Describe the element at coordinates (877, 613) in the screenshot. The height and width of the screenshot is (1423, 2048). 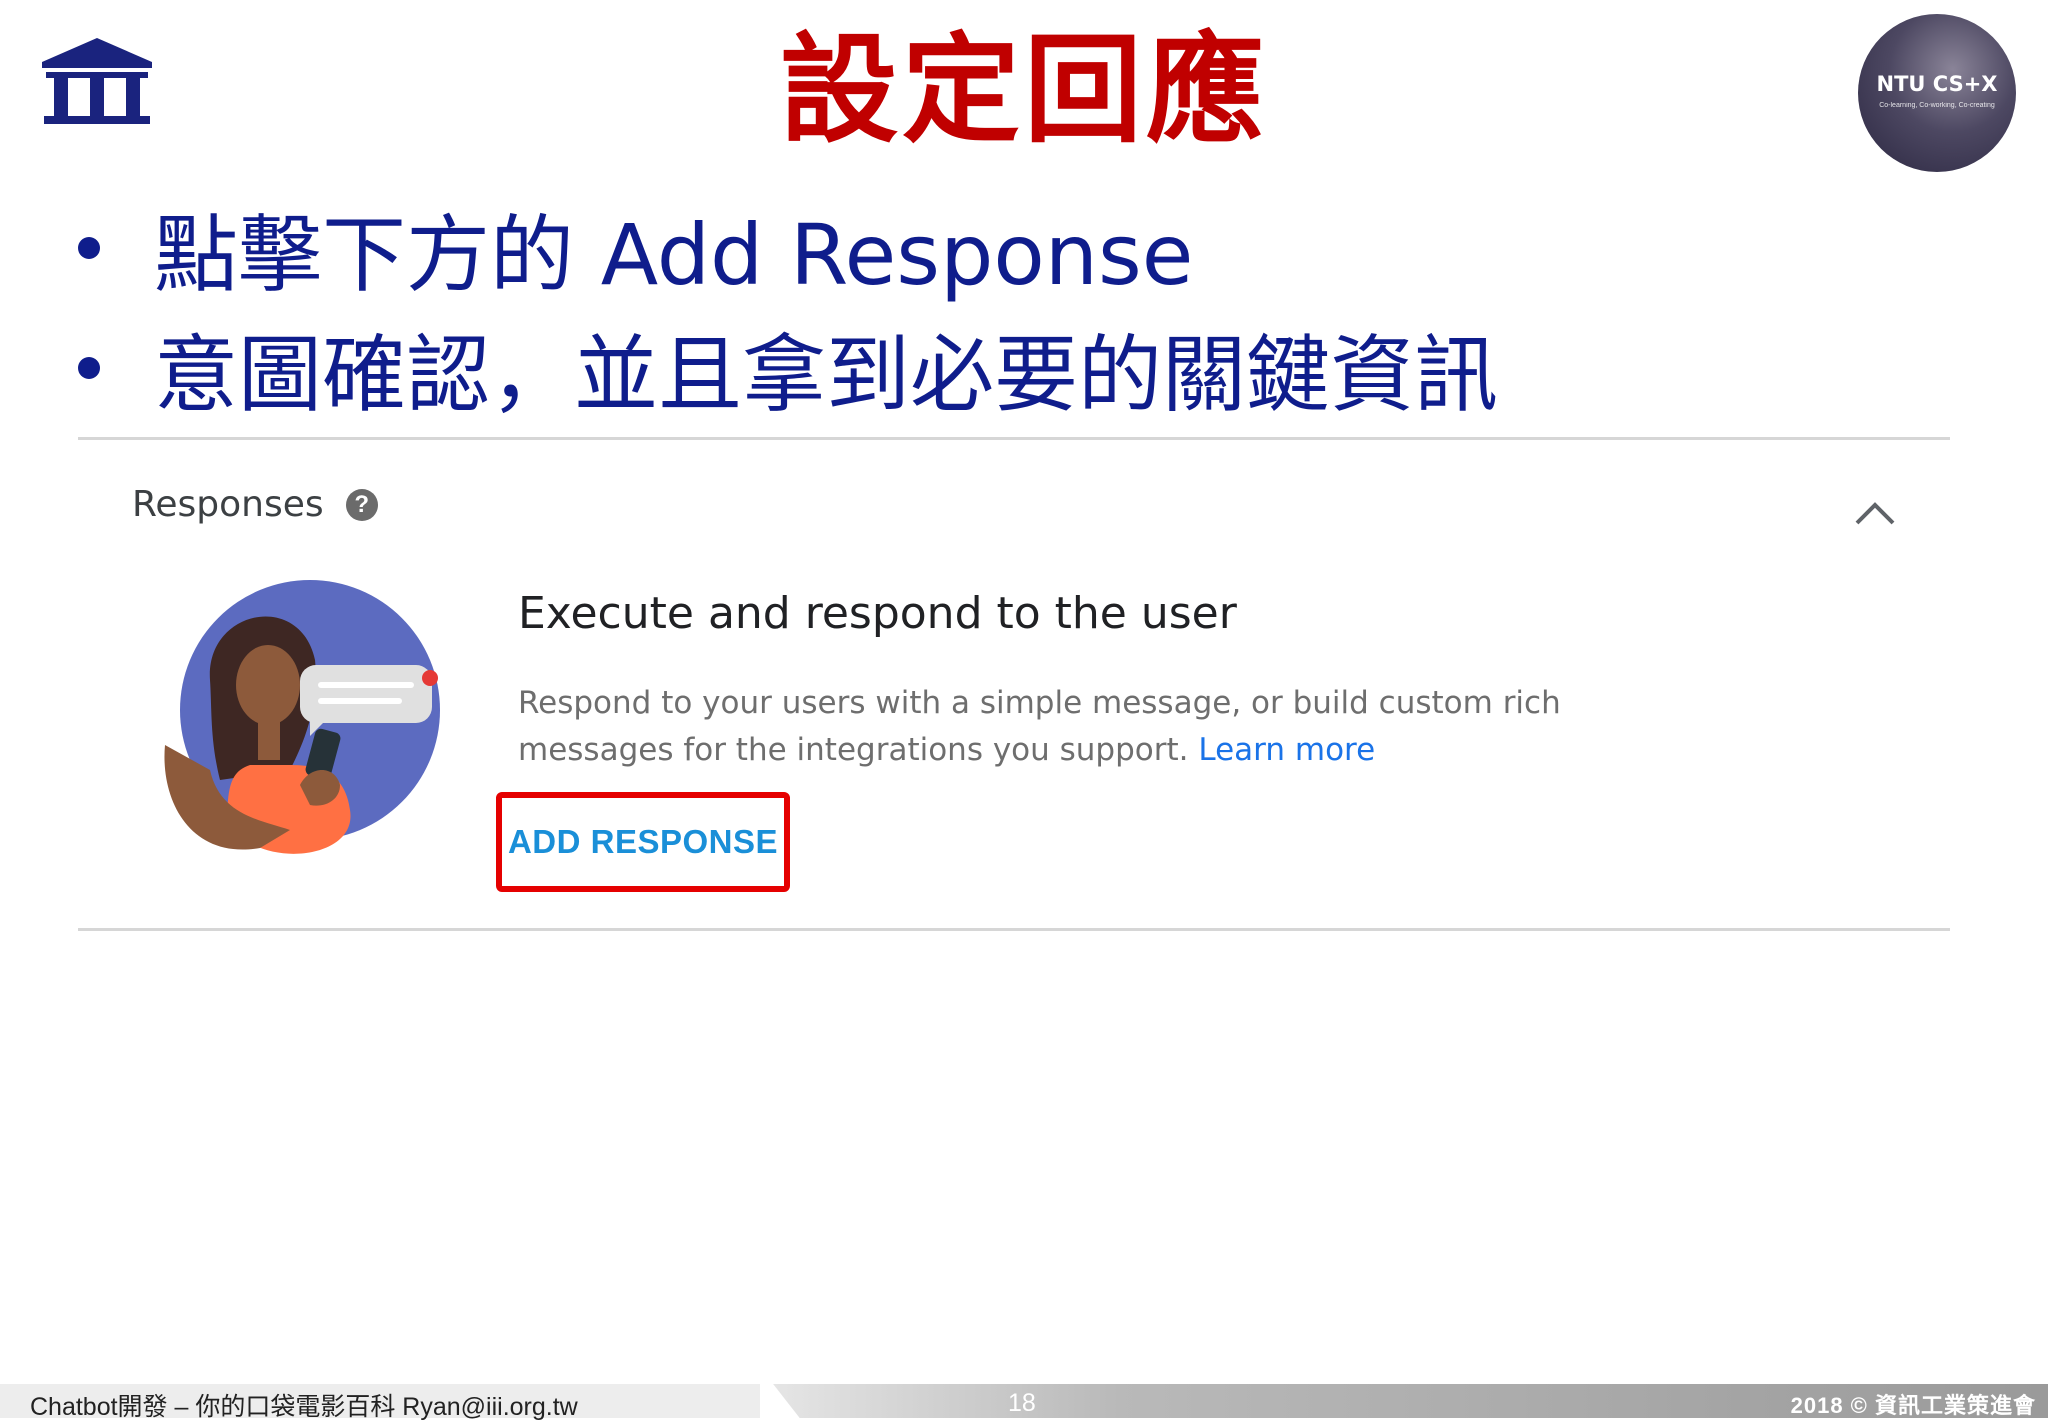
I see `card-title: Execute and respond to the user` at that location.